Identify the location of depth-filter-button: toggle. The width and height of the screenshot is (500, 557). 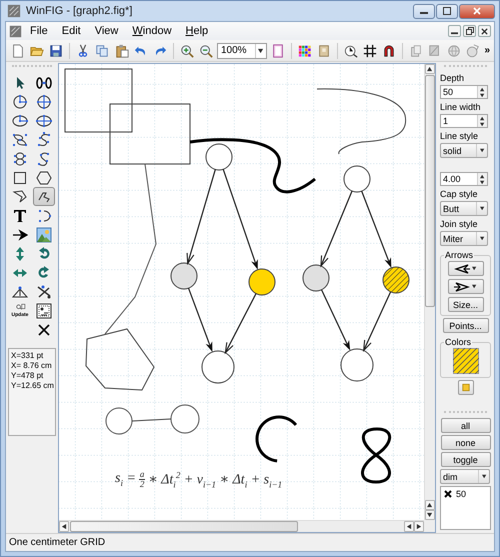
(465, 459).